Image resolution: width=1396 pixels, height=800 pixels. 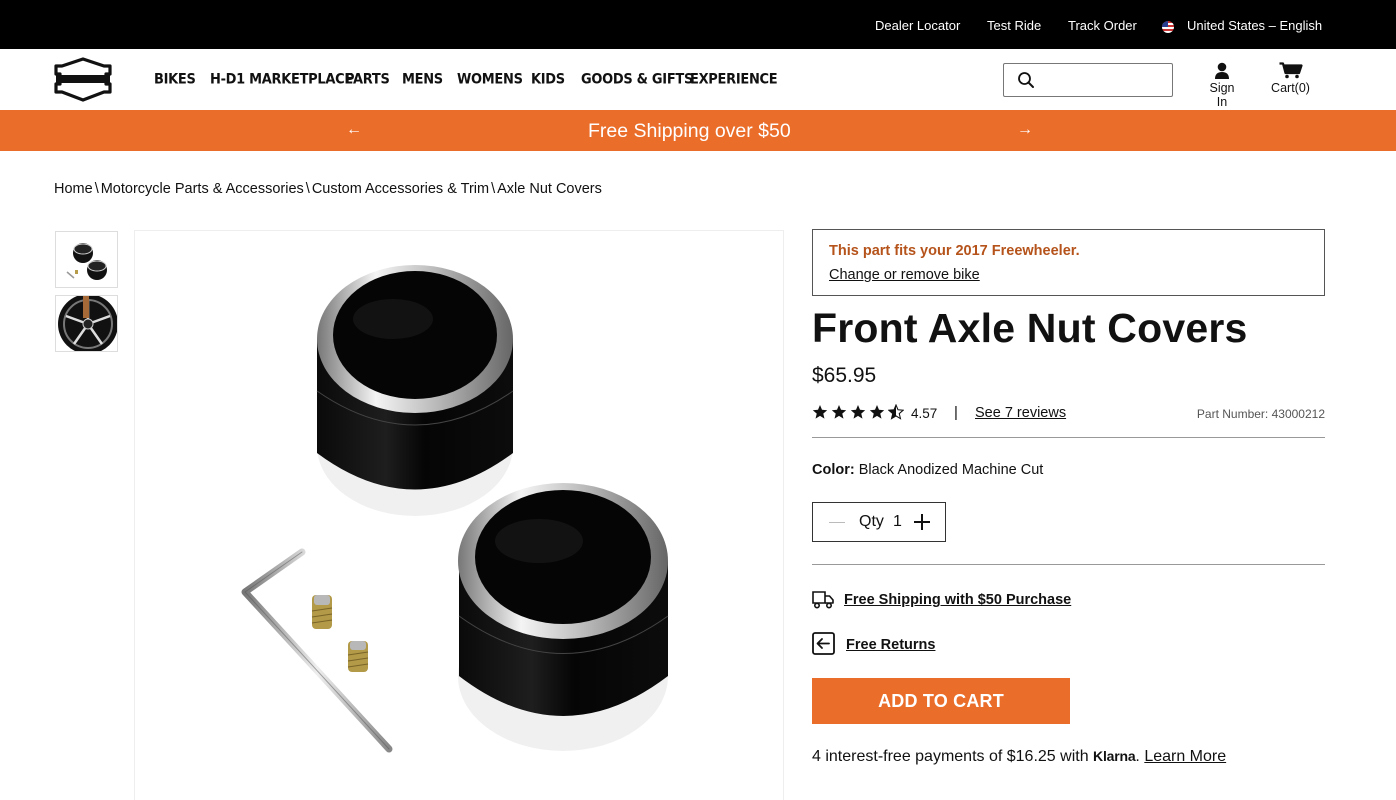 What do you see at coordinates (897, 522) in the screenshot?
I see `qty-value: 1` at bounding box center [897, 522].